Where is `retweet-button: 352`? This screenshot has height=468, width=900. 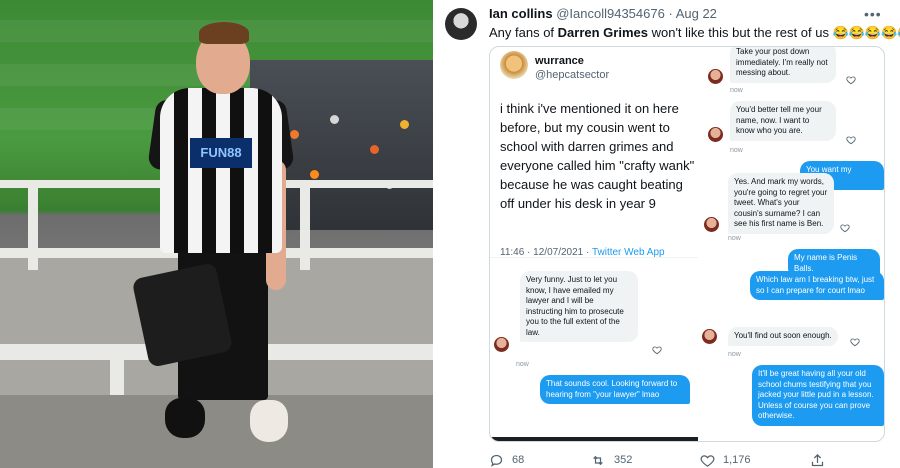
retweet-button: 352 is located at coordinates (611, 460).